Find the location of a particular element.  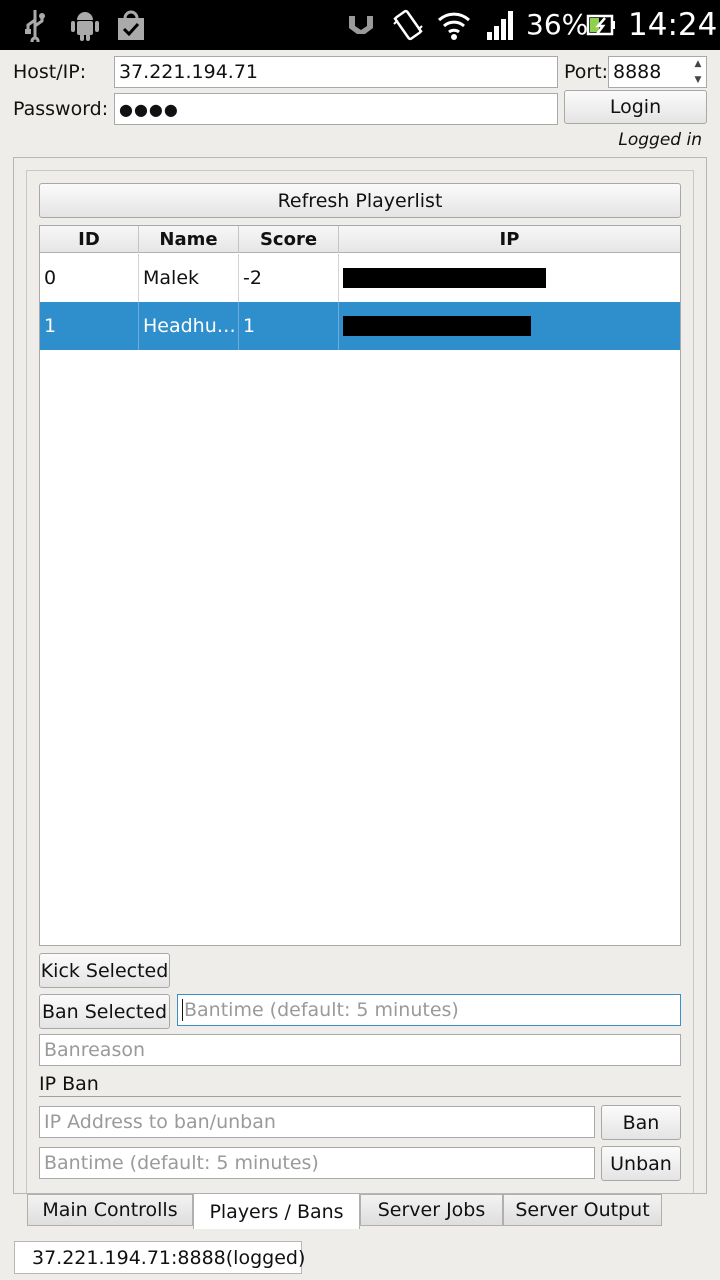

cell-score: -2 is located at coordinates (289, 278).